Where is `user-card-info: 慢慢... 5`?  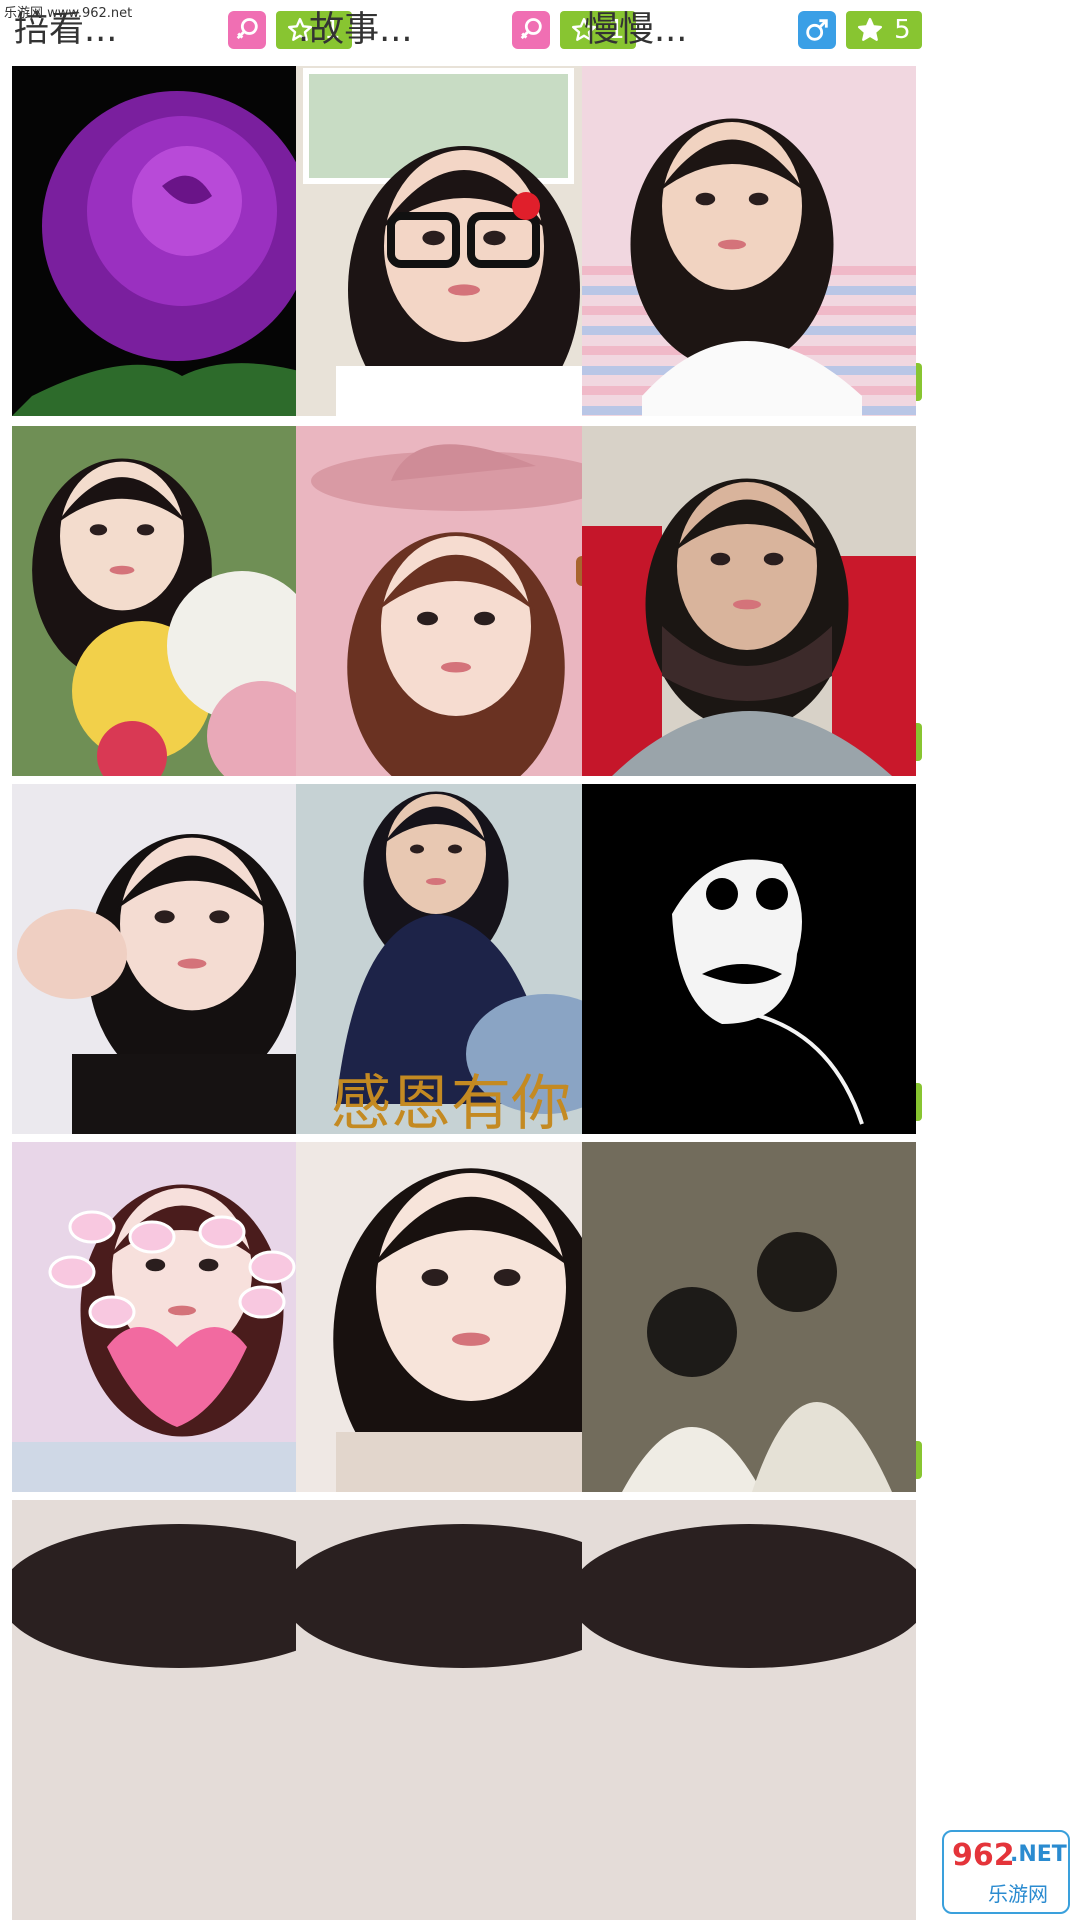
user-card-info: 慢慢... 5 is located at coordinates (753, 30).